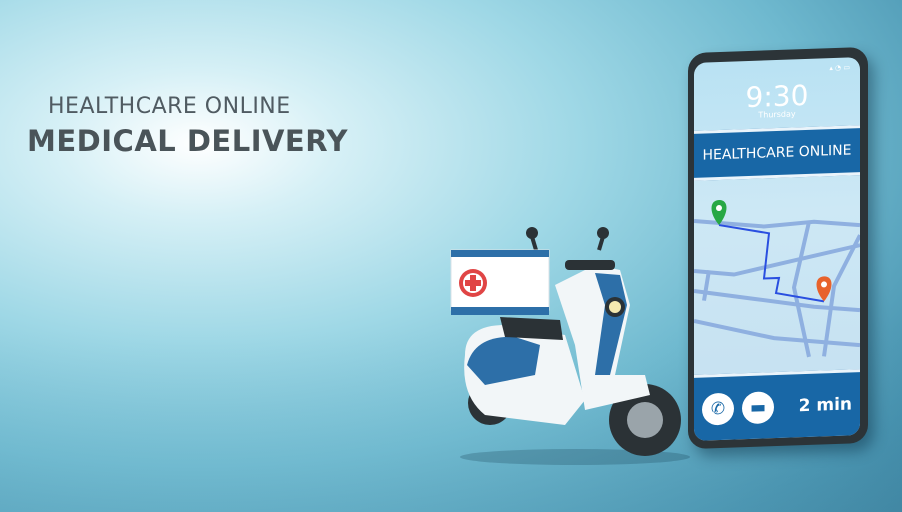  Describe the element at coordinates (777, 153) in the screenshot. I see `app-header: HEALTHCARE ONLINE` at that location.